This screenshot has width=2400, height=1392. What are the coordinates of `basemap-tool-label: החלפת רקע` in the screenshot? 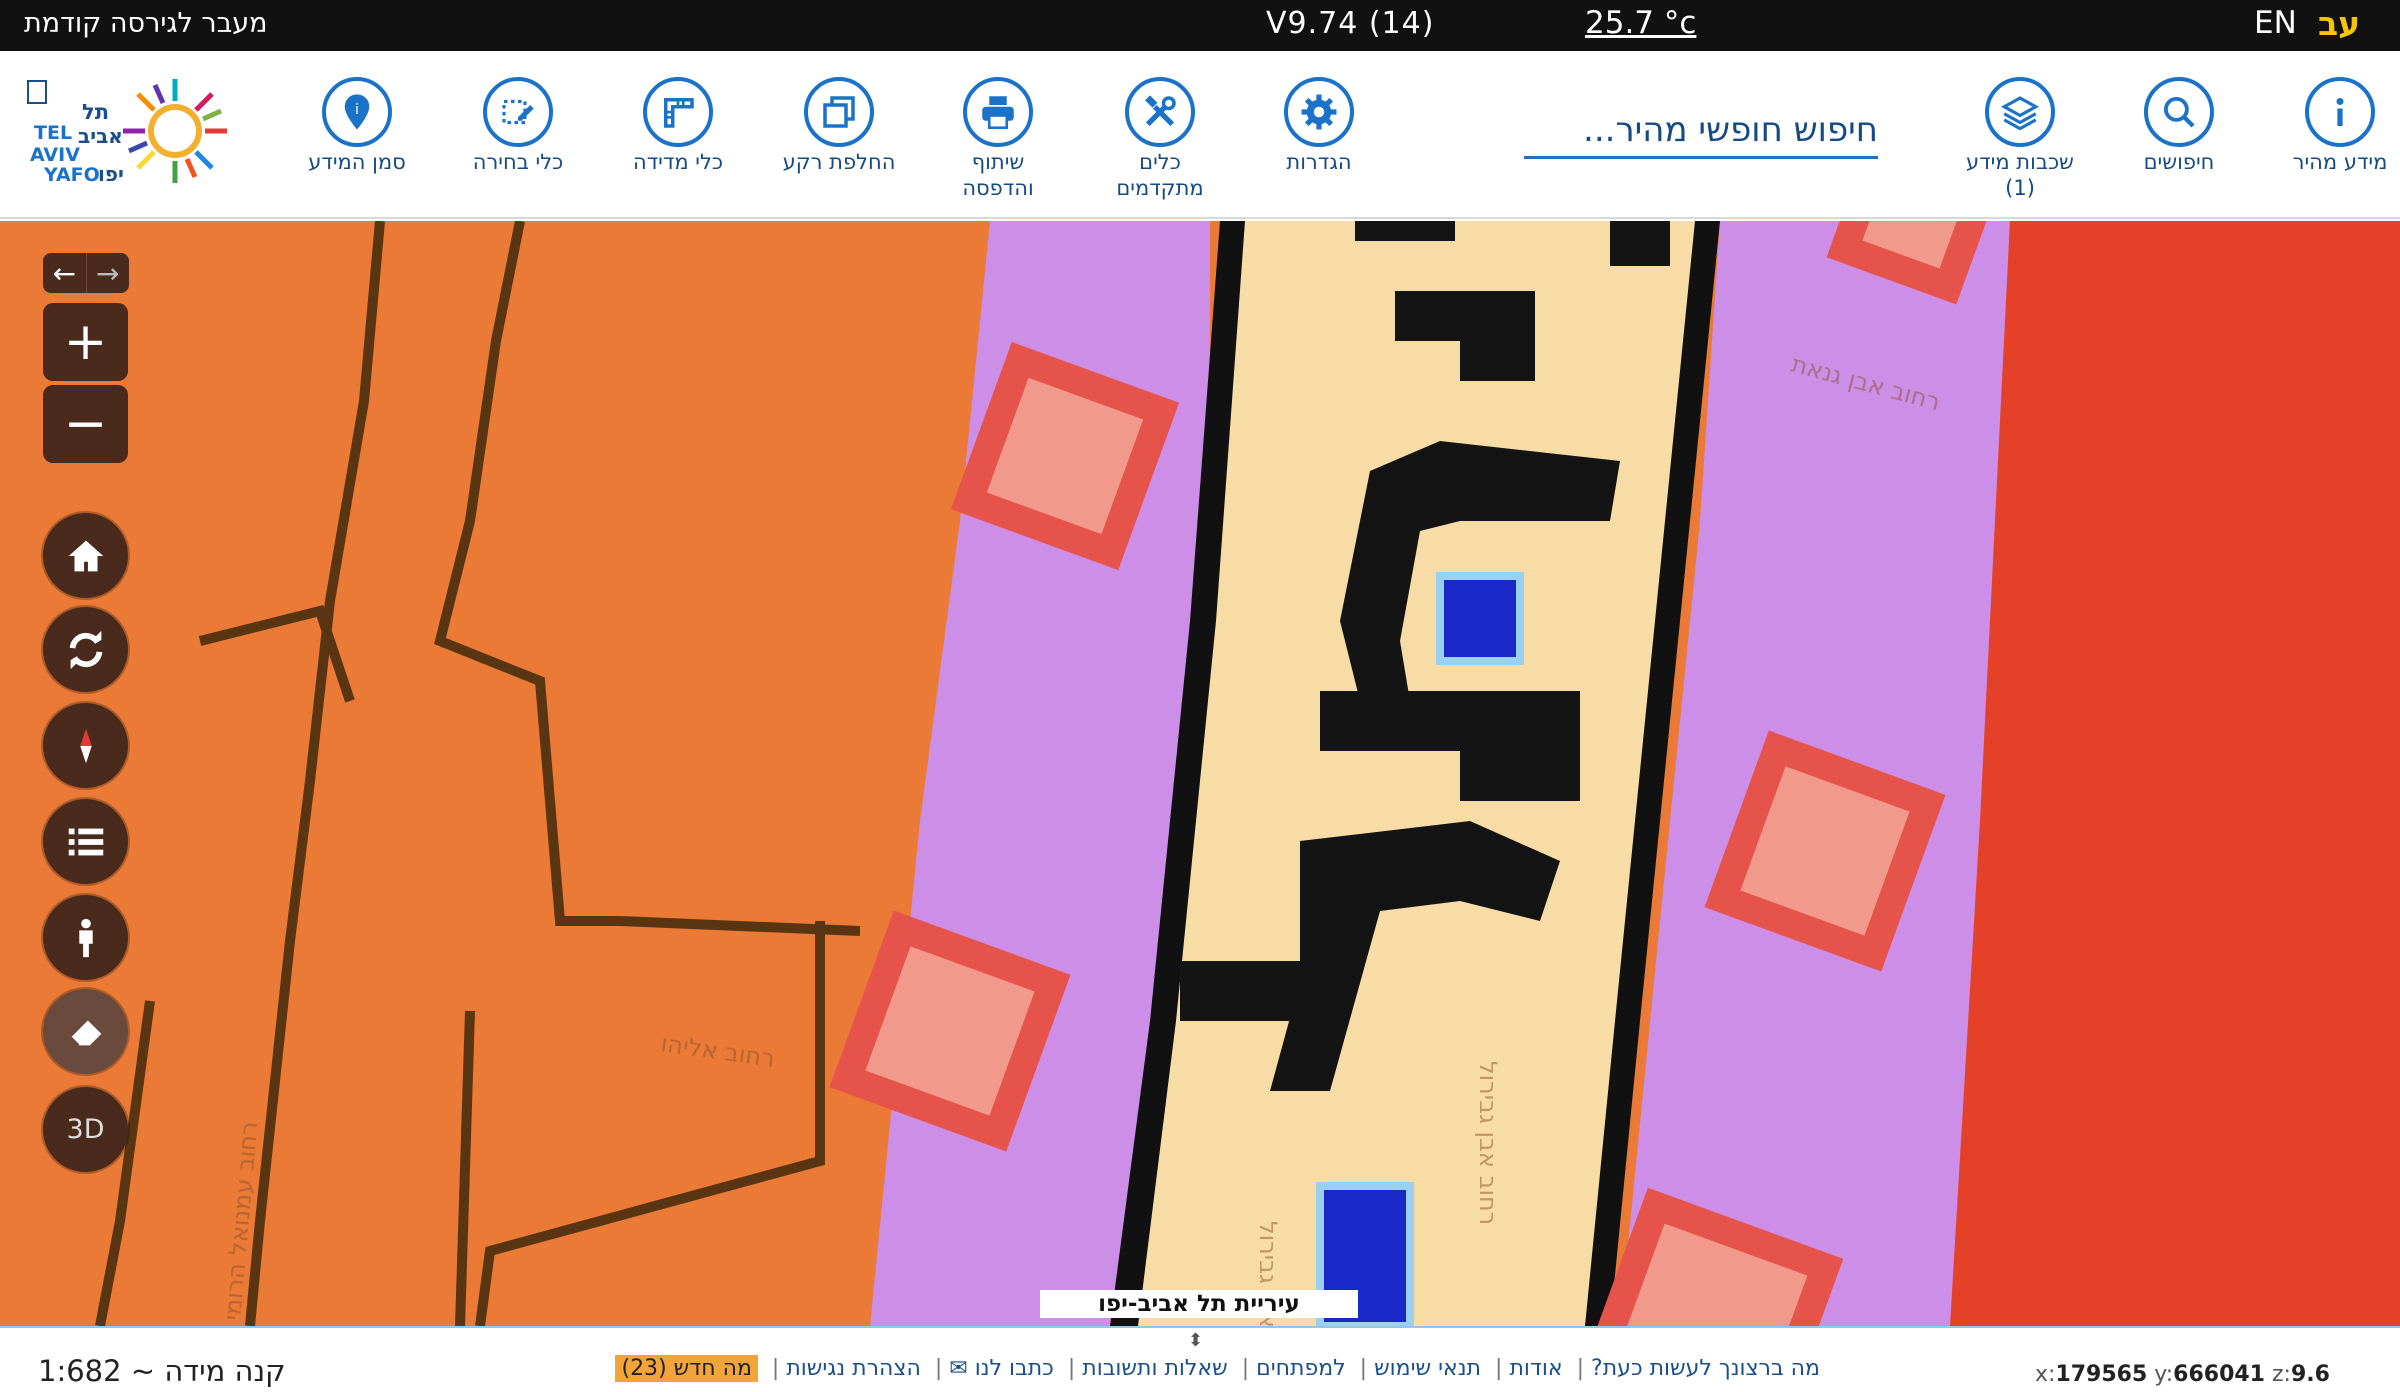 It's located at (839, 162).